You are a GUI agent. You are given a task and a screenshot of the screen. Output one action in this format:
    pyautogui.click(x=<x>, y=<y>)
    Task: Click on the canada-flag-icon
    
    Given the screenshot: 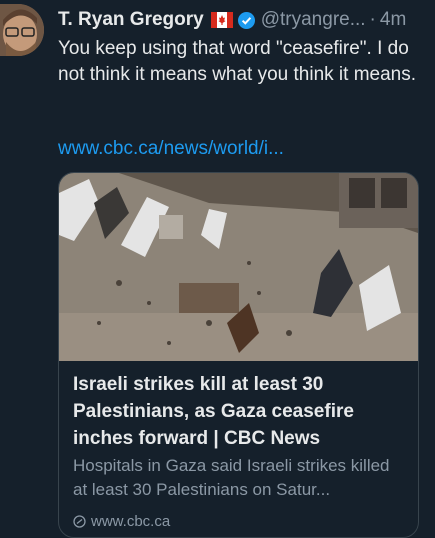 What is the action you would take?
    pyautogui.click(x=221, y=20)
    